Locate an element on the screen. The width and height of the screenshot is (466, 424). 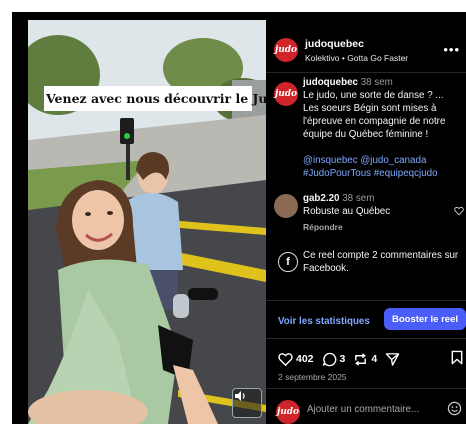
post-date: 2 septembre 2025 is located at coordinates (312, 377).